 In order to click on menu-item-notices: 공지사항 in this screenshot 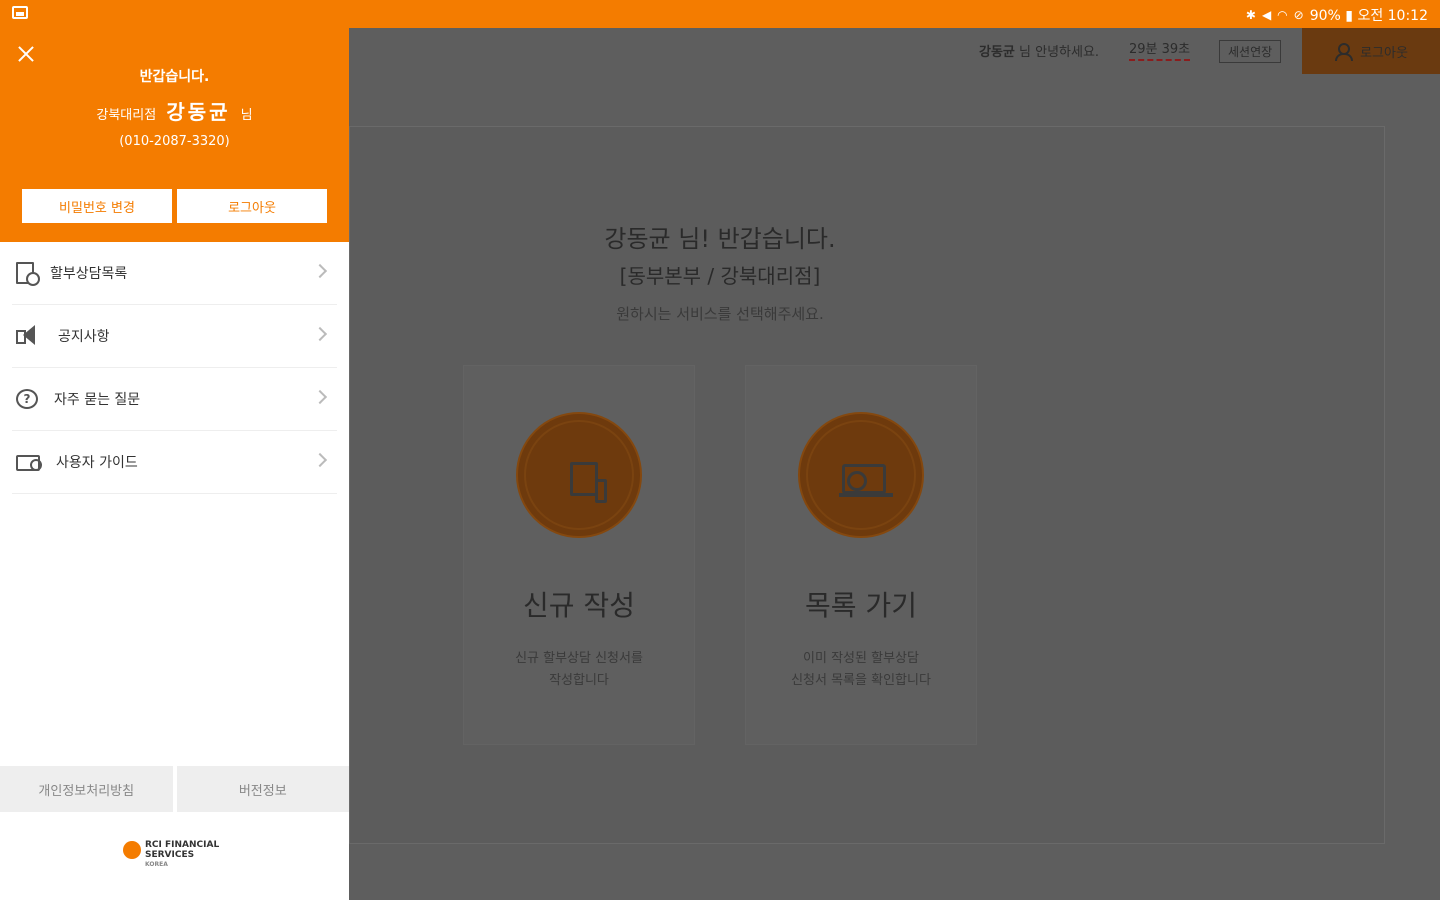, I will do `click(174, 336)`.